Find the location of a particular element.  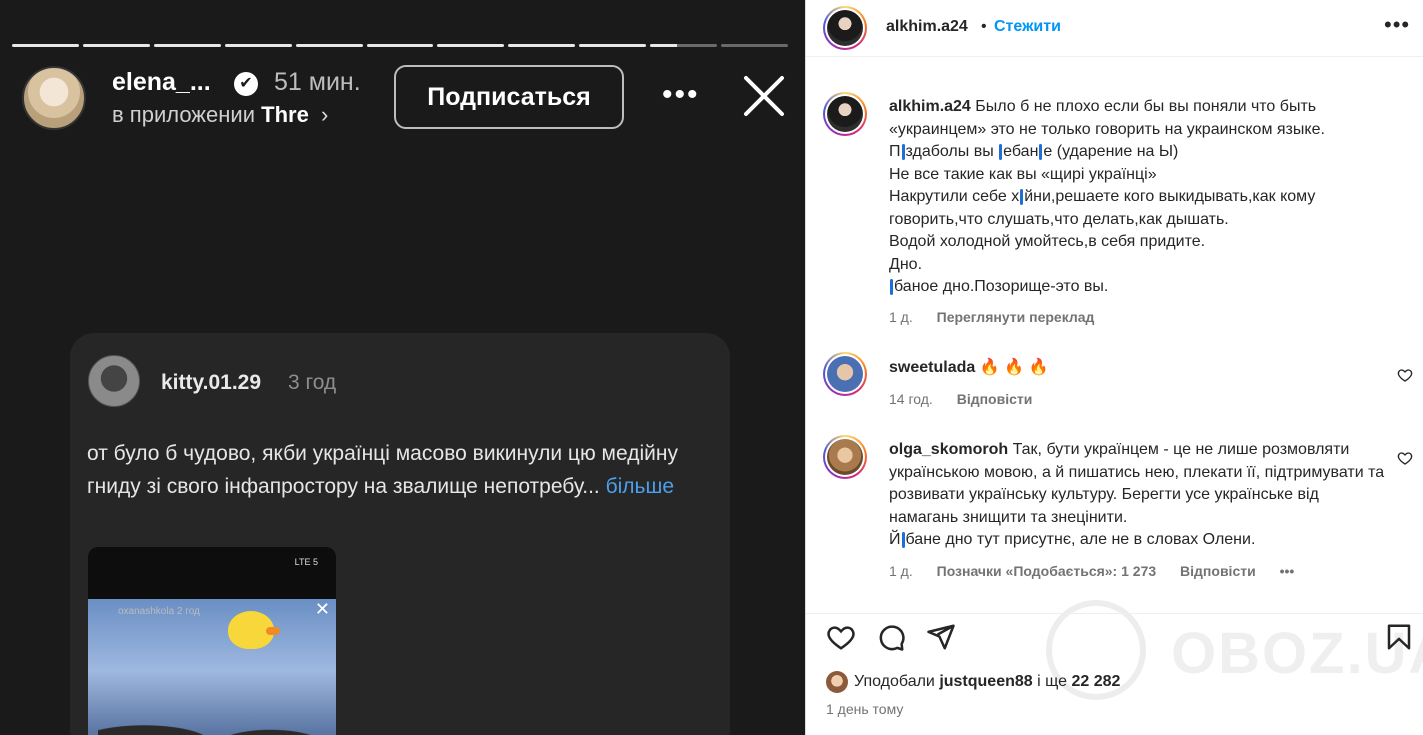

post-actions is located at coordinates (1114, 638).